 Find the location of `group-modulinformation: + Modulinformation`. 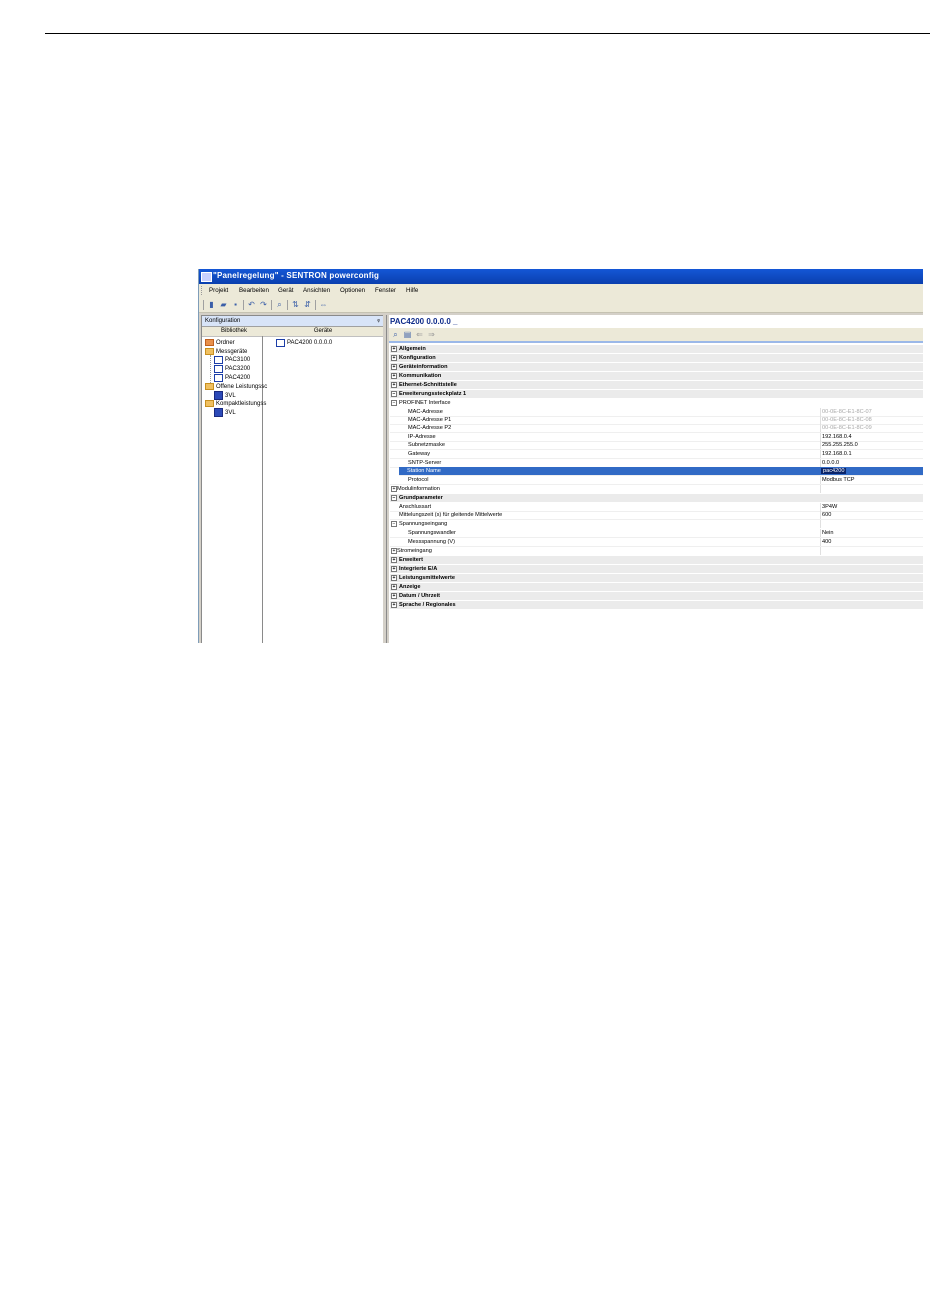

group-modulinformation: + Modulinformation is located at coordinates (656, 489).